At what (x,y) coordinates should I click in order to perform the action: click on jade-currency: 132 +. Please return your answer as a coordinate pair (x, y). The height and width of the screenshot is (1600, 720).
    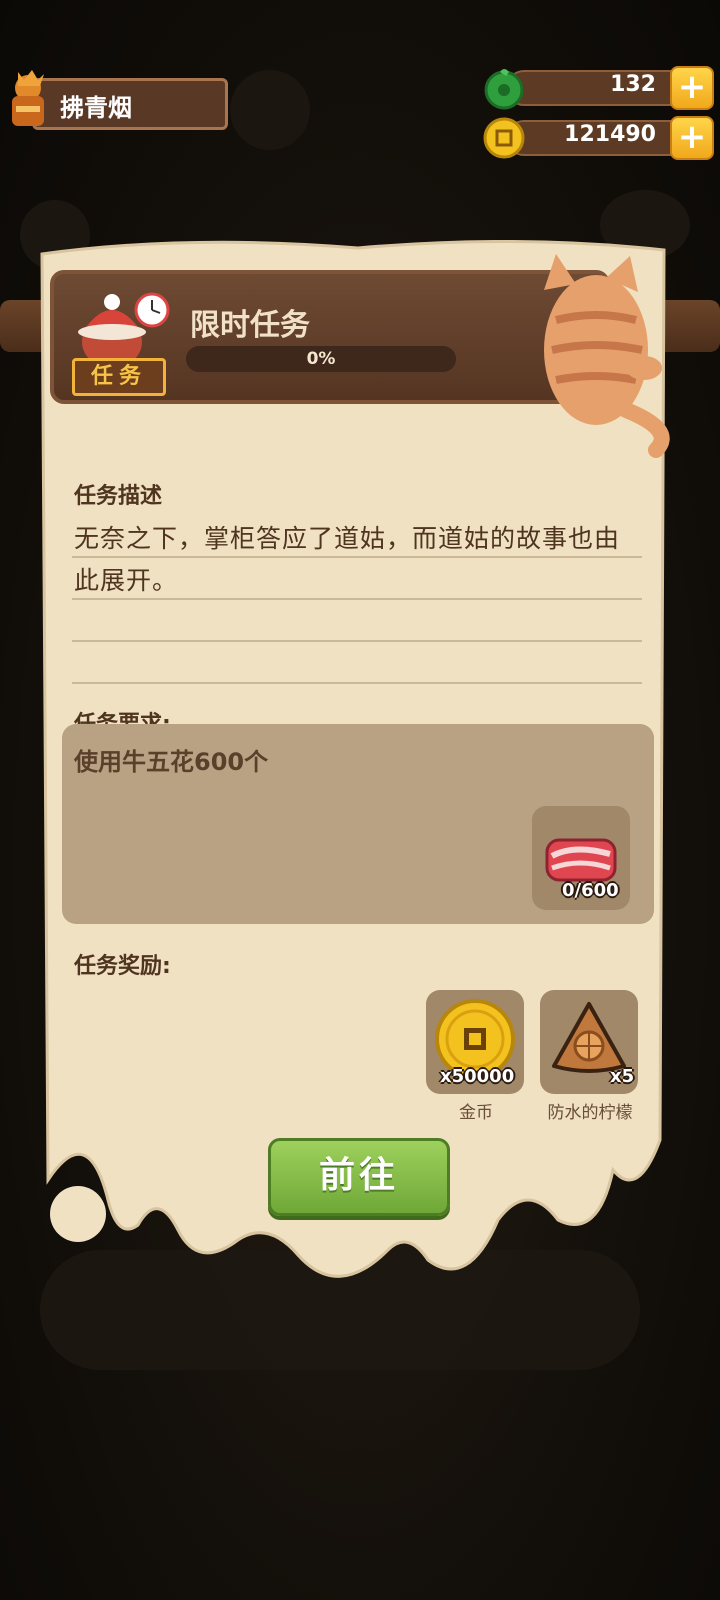
    Looking at the image, I should click on (598, 88).